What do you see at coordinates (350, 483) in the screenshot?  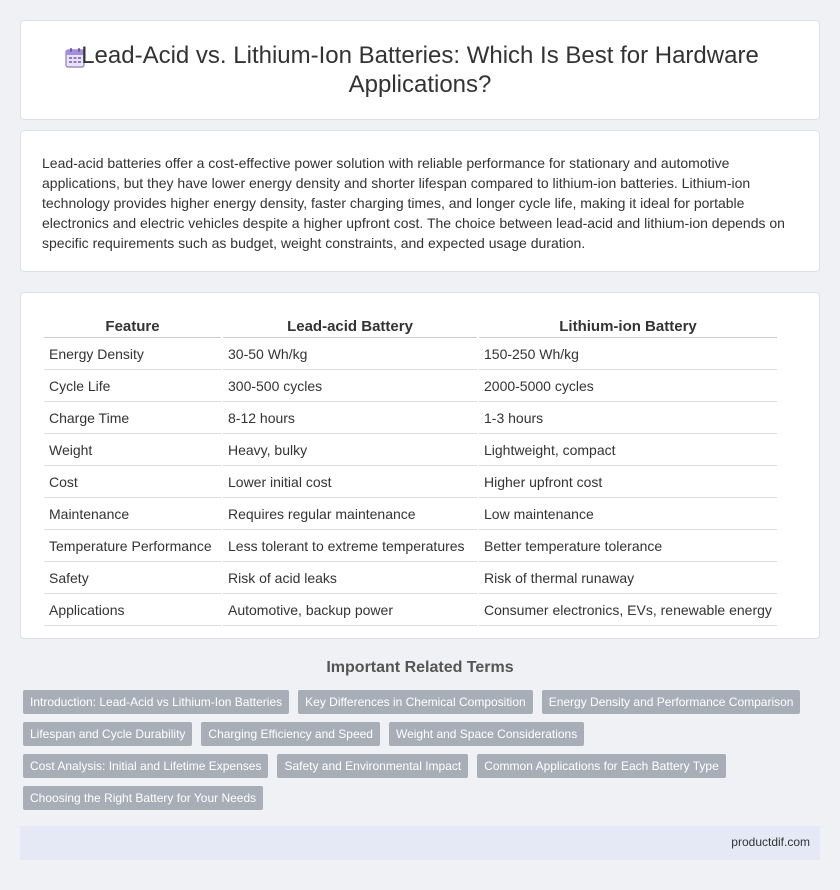 I see `table-cell: Lower initial cost` at bounding box center [350, 483].